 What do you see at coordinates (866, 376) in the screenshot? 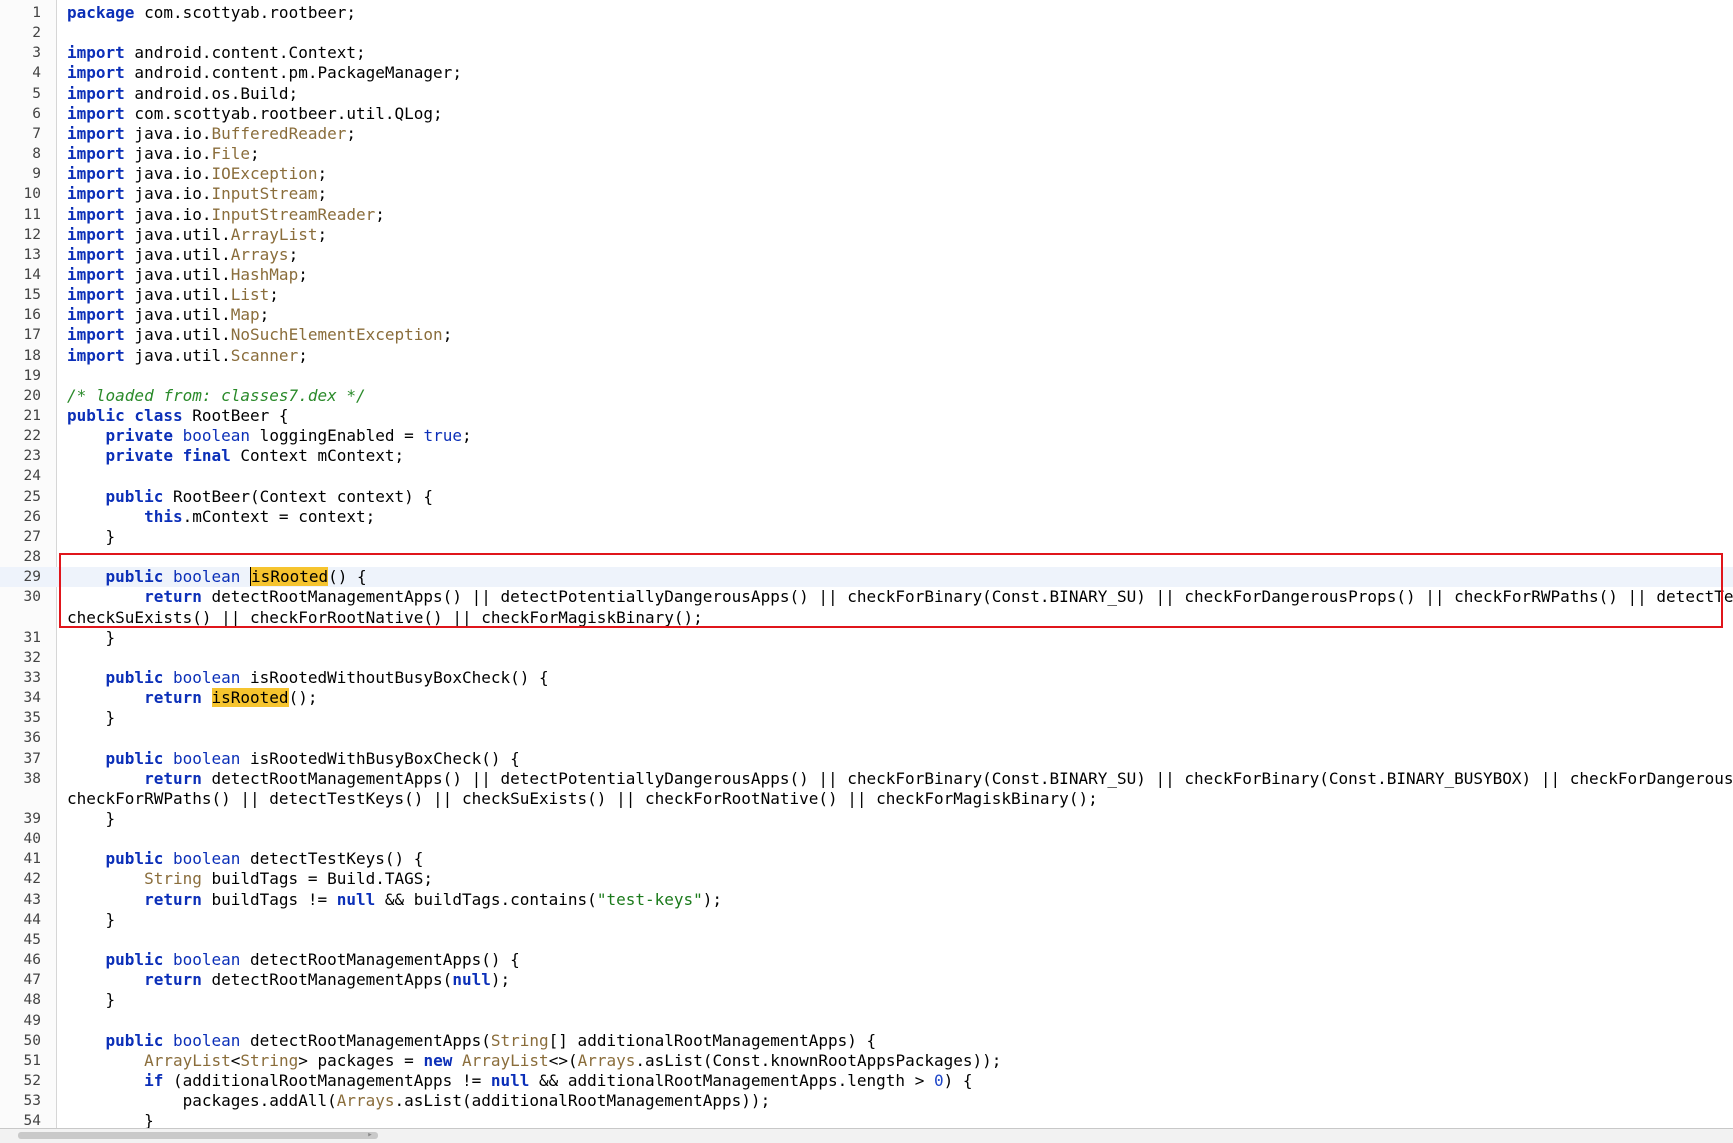
I see `code-line: 19` at bounding box center [866, 376].